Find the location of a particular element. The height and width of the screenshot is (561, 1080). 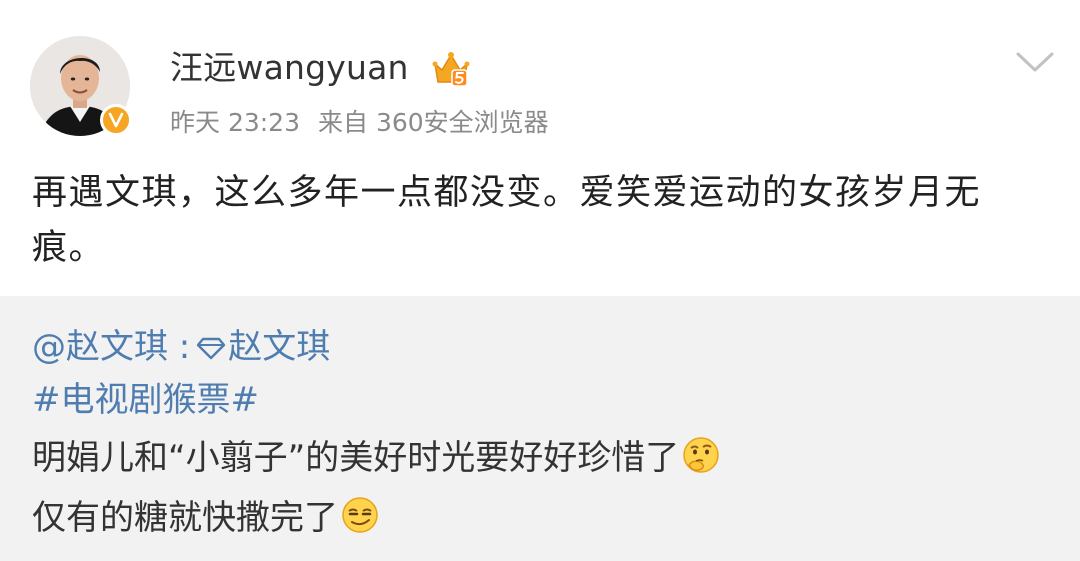

crown-vip-badge-icon is located at coordinates (451, 69).